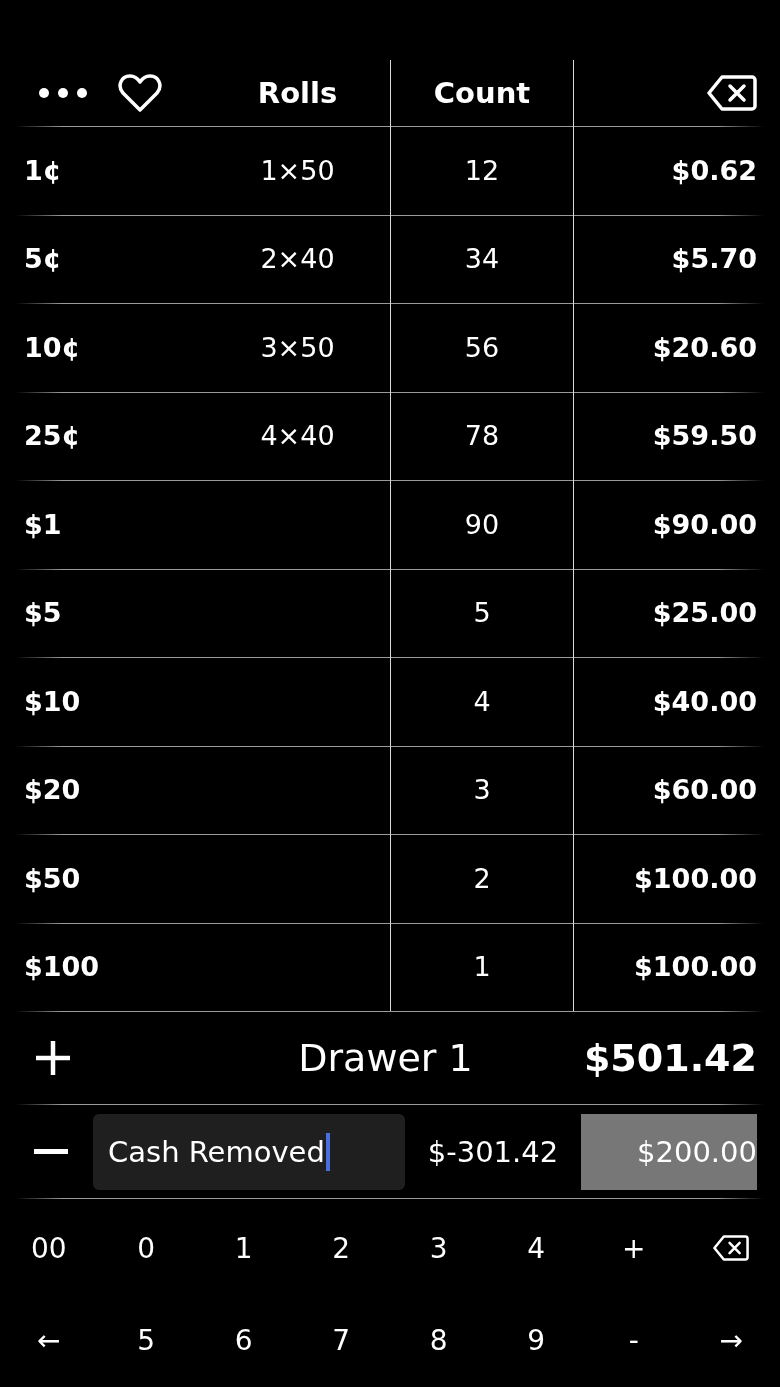 The height and width of the screenshot is (1387, 780). Describe the element at coordinates (482, 347) in the screenshot. I see `count-cell: 56` at that location.